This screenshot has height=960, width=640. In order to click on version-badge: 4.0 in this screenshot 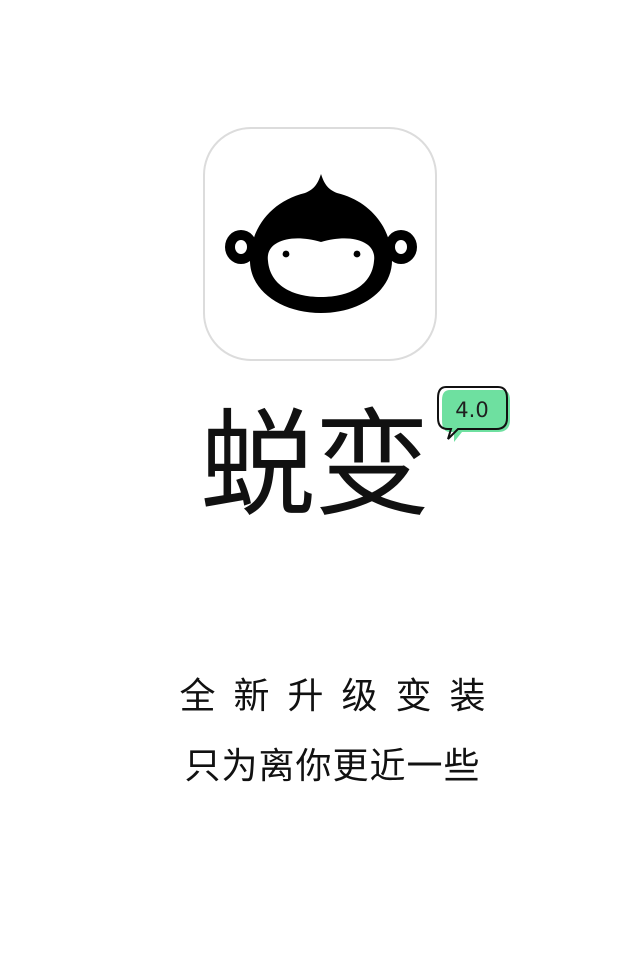, I will do `click(475, 415)`.